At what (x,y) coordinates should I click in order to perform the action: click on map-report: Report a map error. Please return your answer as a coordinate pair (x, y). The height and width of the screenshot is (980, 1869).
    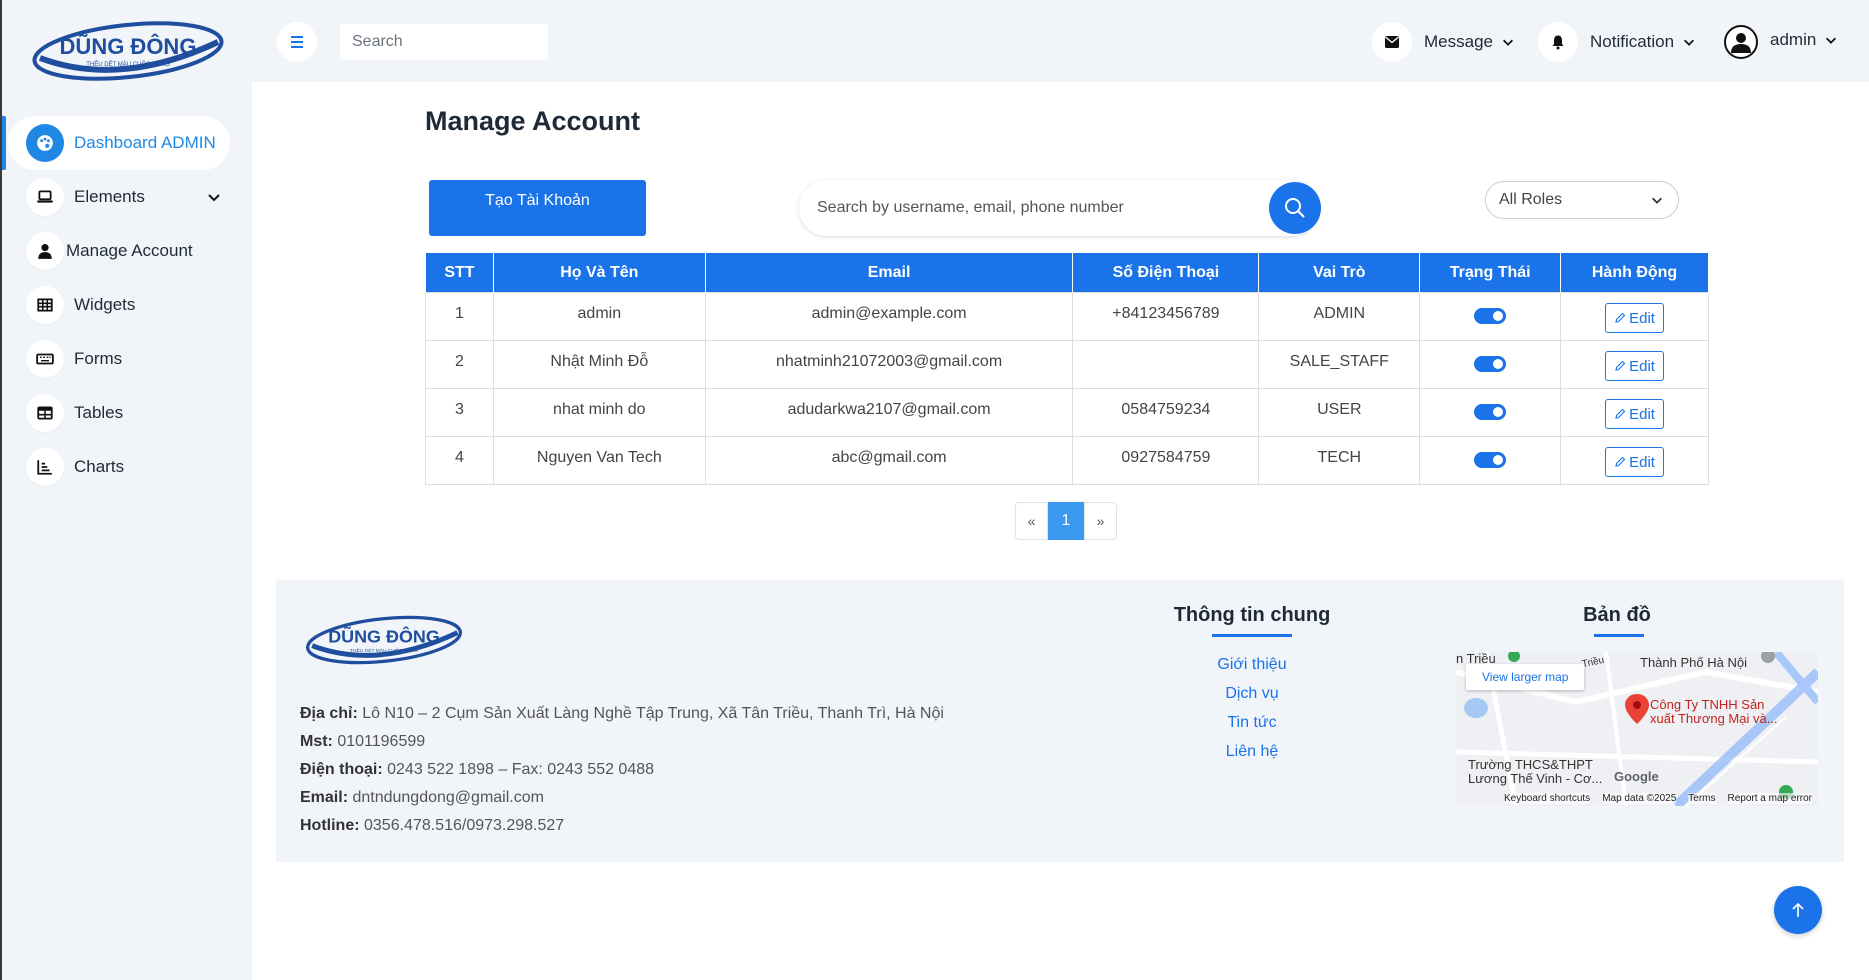
    Looking at the image, I should click on (1769, 798).